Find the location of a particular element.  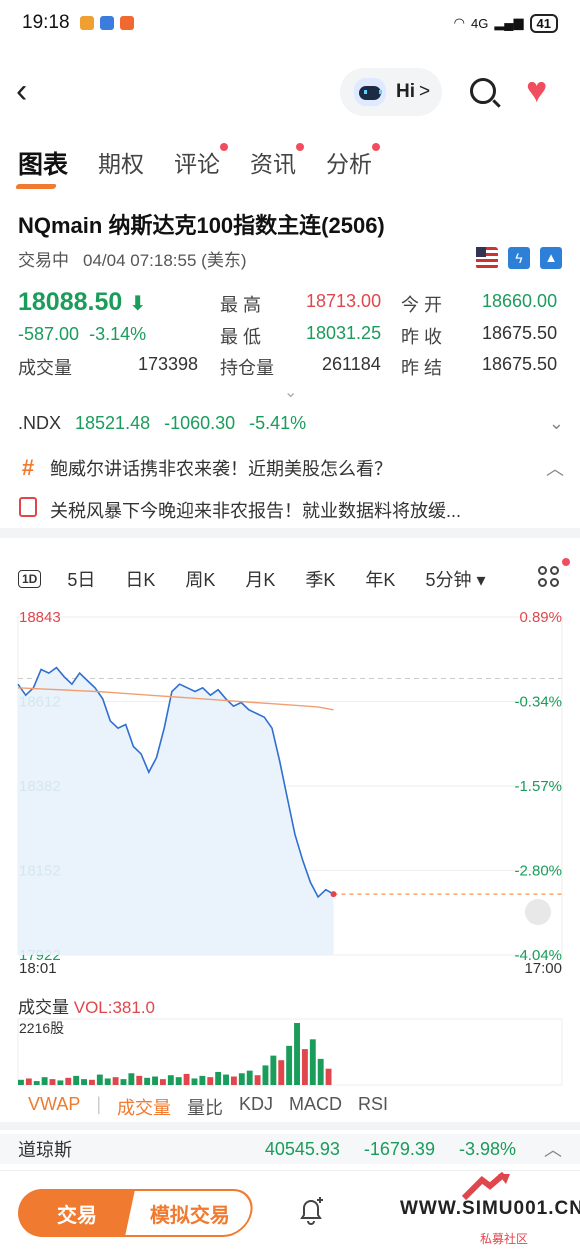

index-change: -1060.30 is located at coordinates (200, 423).